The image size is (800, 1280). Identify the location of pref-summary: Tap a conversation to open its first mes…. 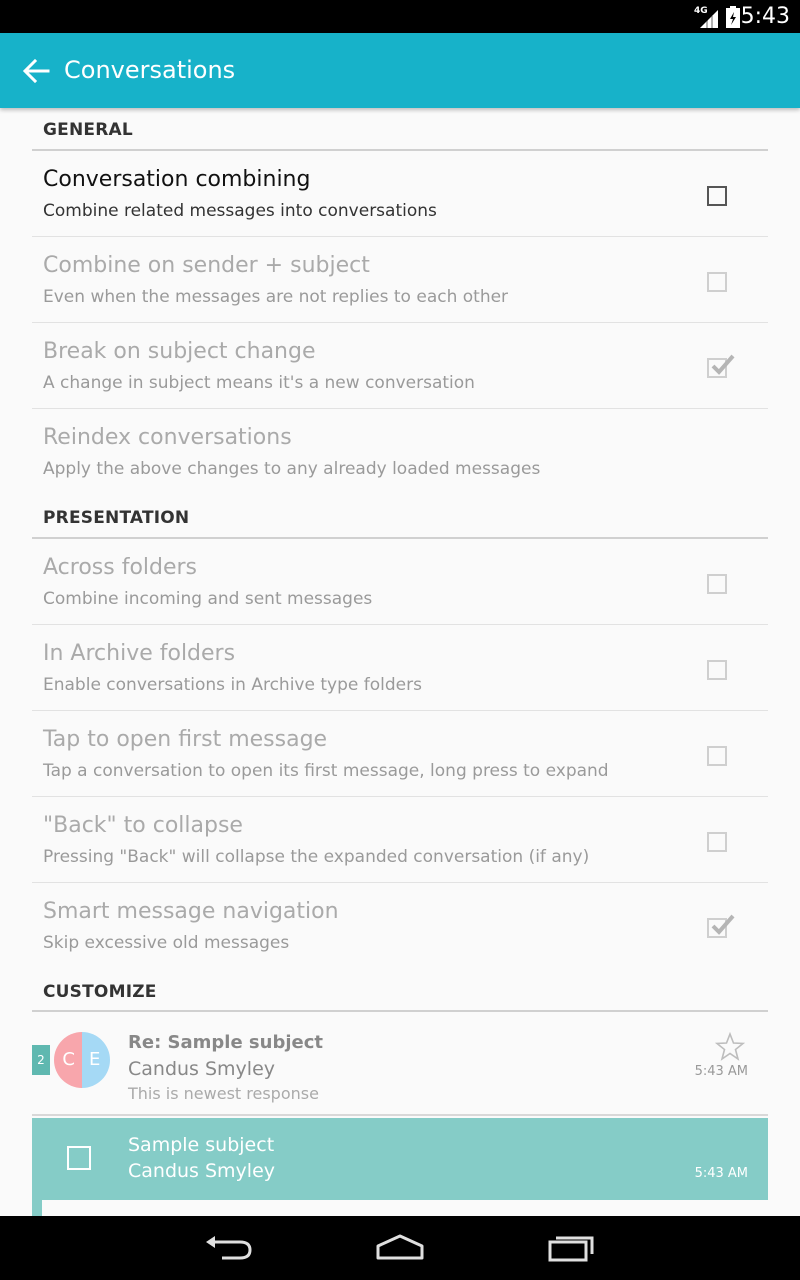
(326, 771).